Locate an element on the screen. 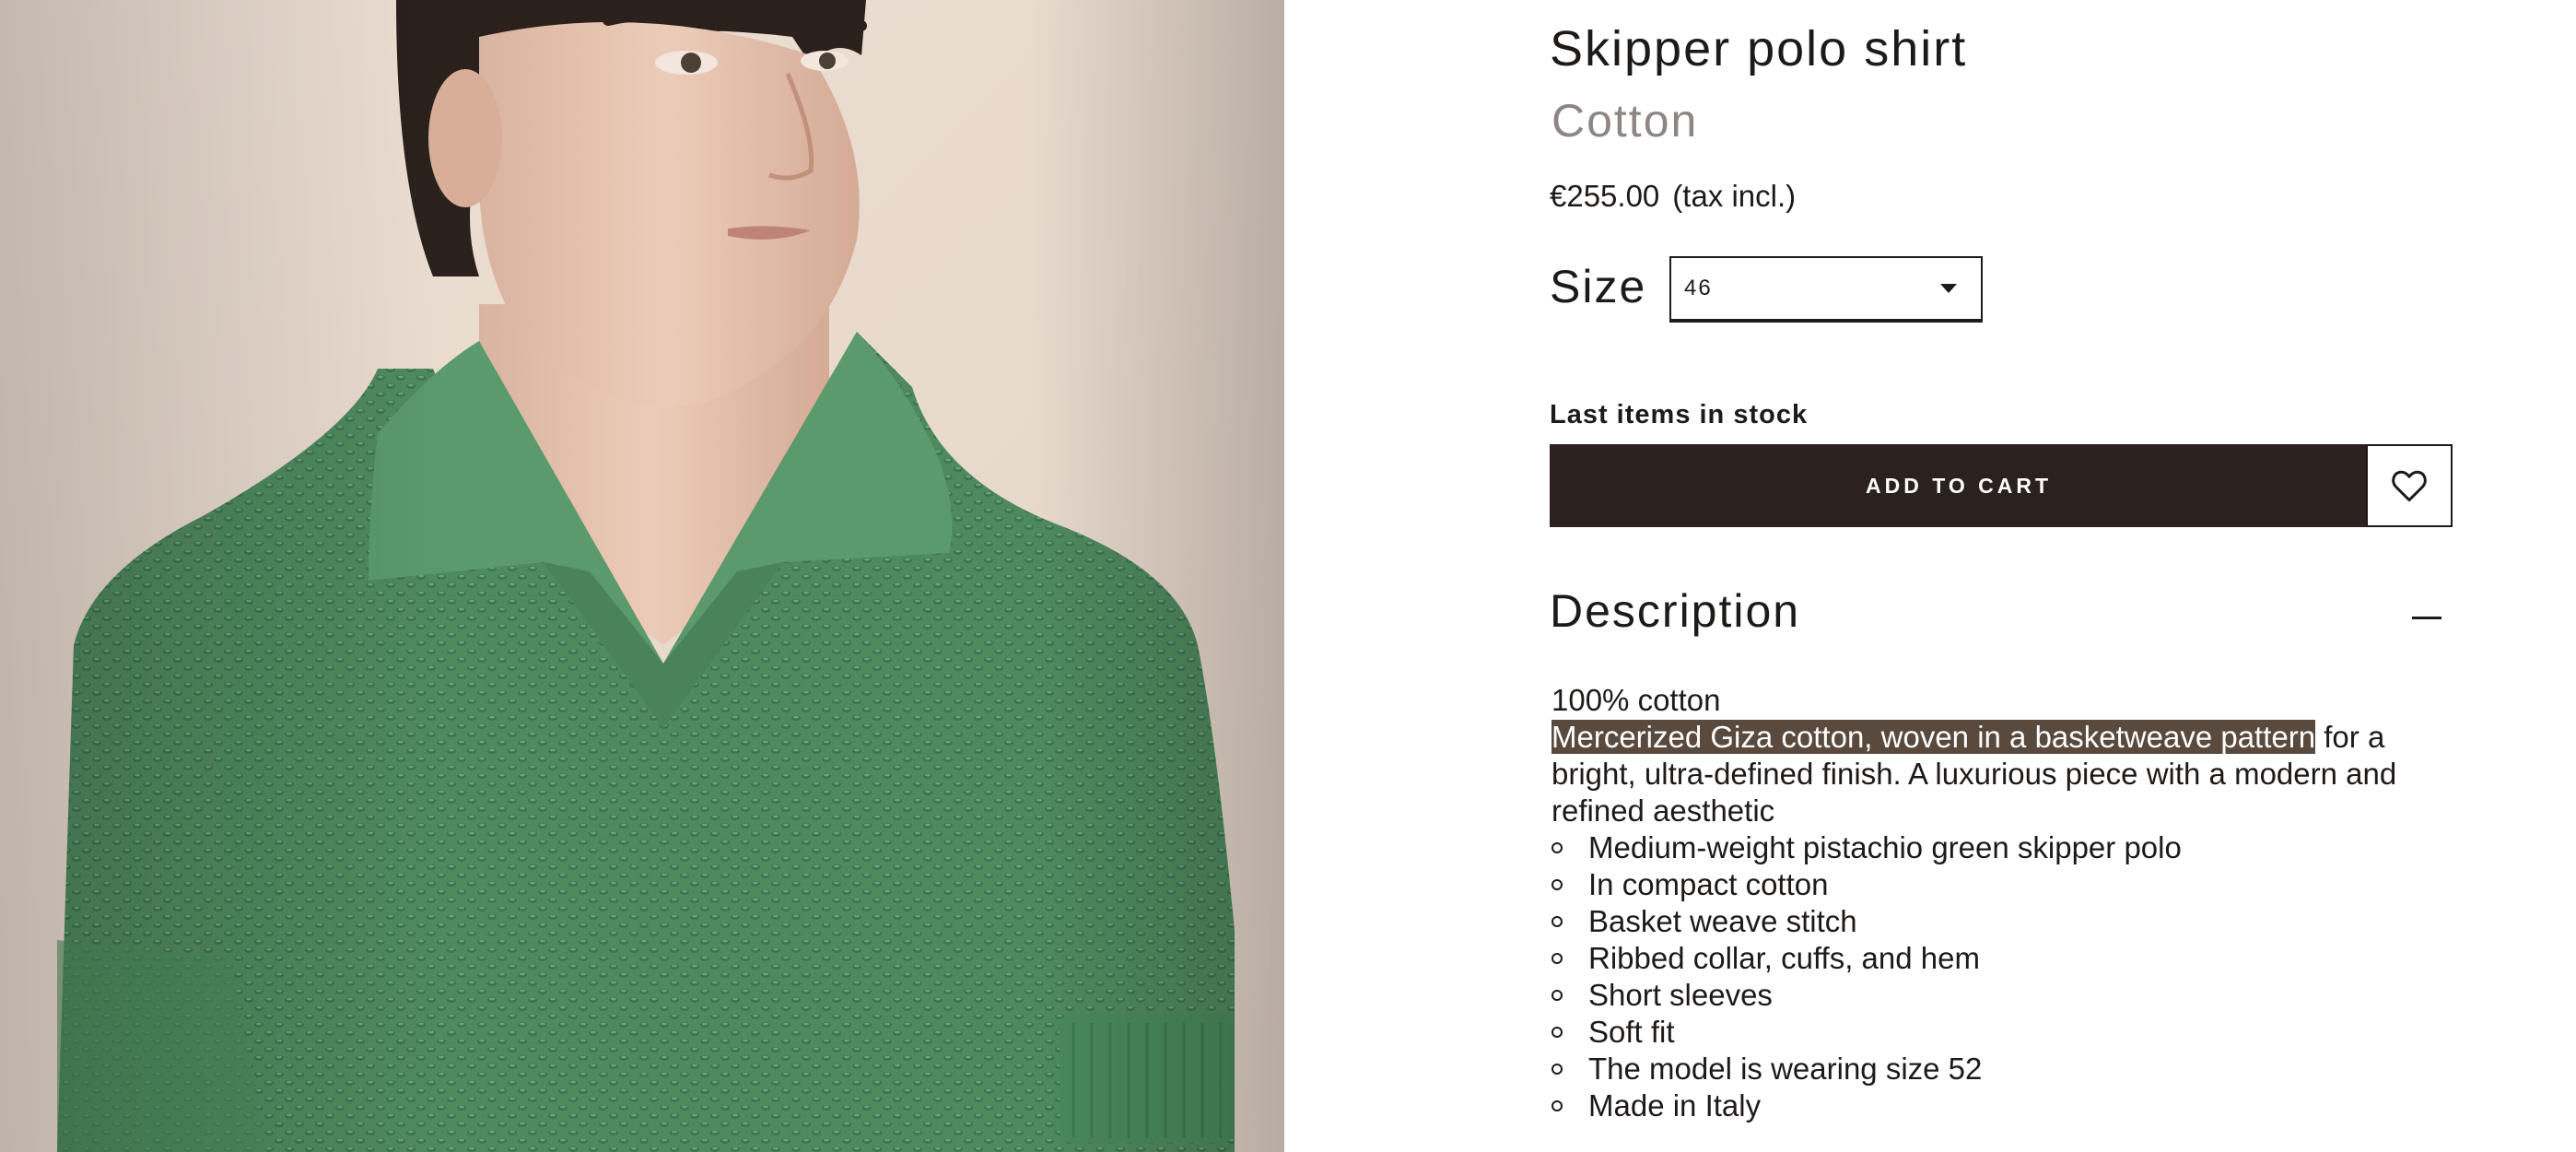  feature-item: In compact cotton is located at coordinates (2003, 884).